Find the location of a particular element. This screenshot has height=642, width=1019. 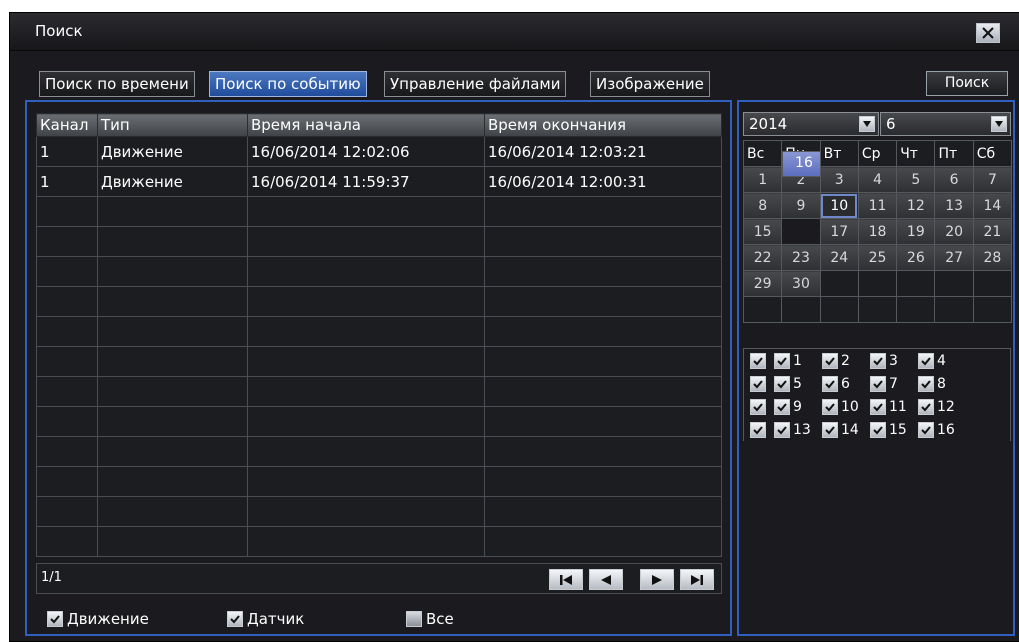

channel-checkbox-item: 8 is located at coordinates (942, 383).